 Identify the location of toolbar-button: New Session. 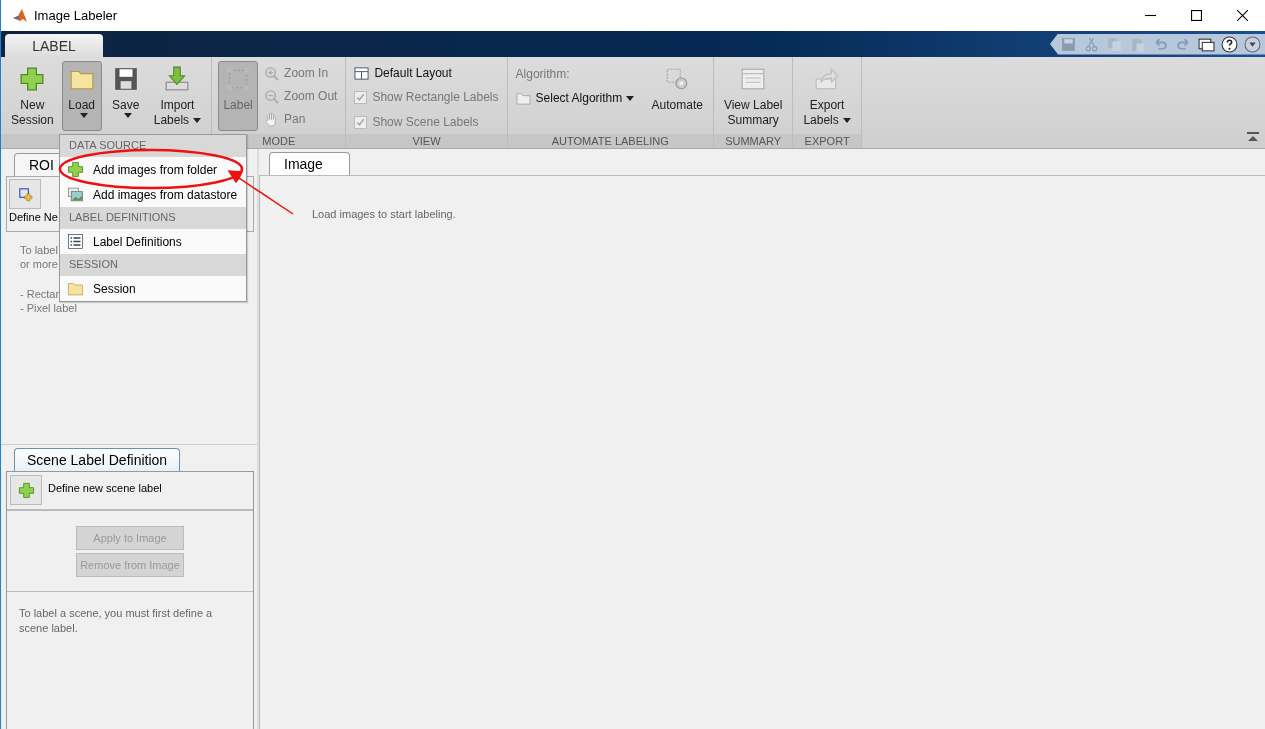
(32, 96).